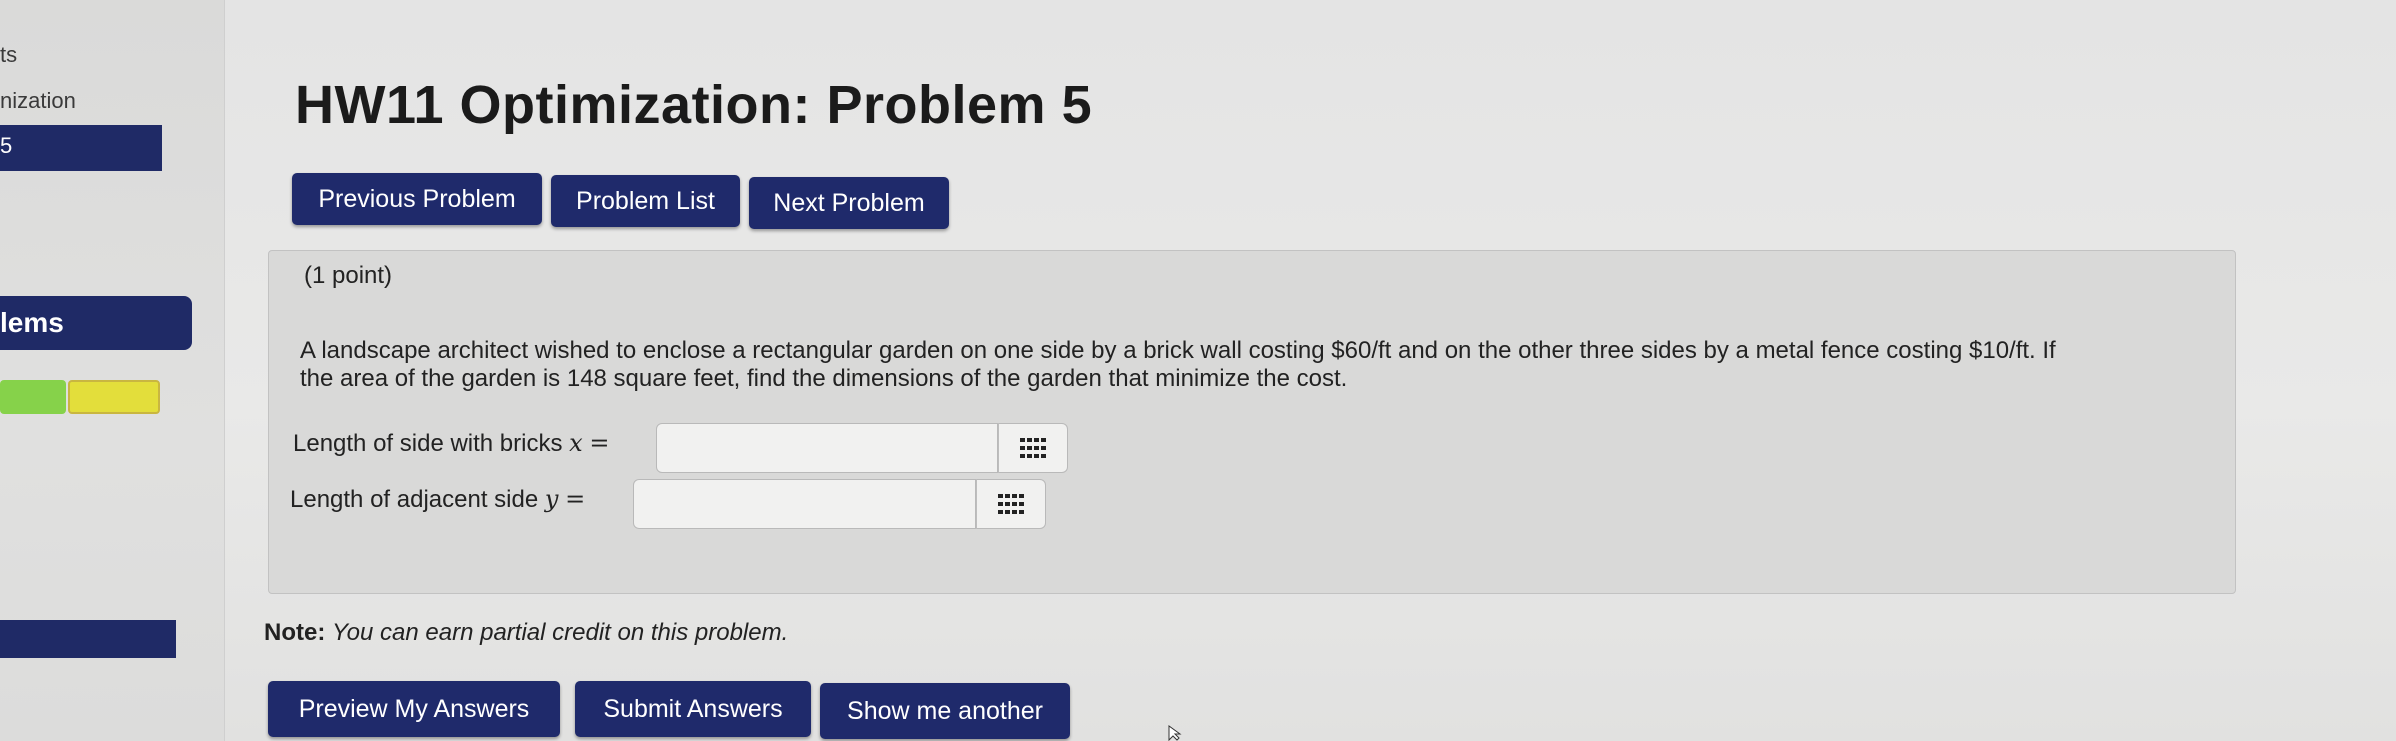 This screenshot has width=2396, height=741. What do you see at coordinates (804, 504) in the screenshot?
I see `answer-y-input` at bounding box center [804, 504].